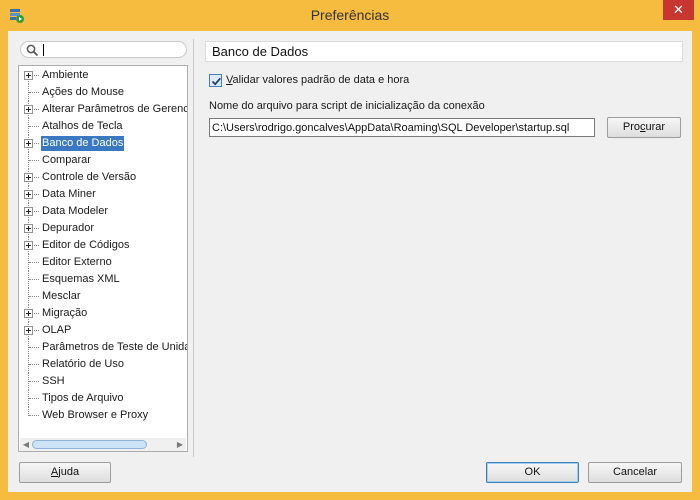  I want to click on tree-item: Web Browser e Proxy, so click(103, 415).